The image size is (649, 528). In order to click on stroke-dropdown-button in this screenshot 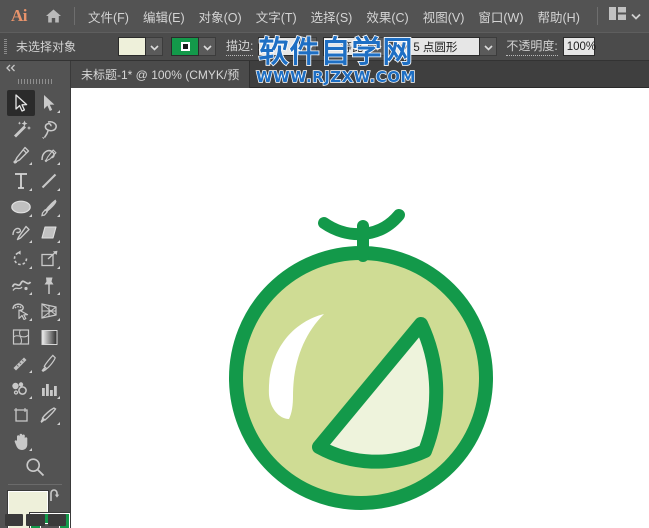, I will do `click(207, 46)`.